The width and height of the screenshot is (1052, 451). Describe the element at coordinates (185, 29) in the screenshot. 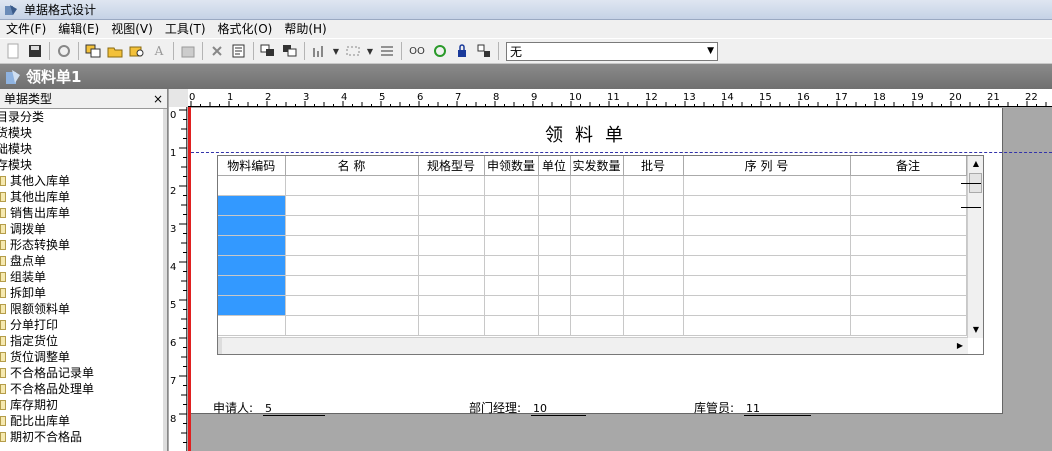

I see `menu-tools: 工具(T)` at that location.